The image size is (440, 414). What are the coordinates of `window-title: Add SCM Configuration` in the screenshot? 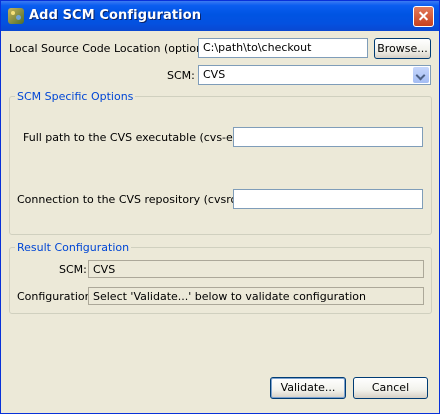 It's located at (115, 15).